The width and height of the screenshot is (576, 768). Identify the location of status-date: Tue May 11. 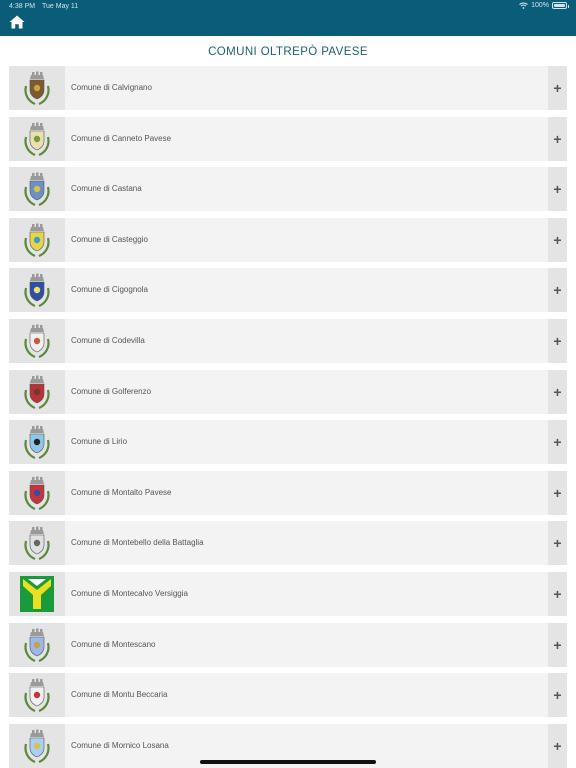
(60, 6).